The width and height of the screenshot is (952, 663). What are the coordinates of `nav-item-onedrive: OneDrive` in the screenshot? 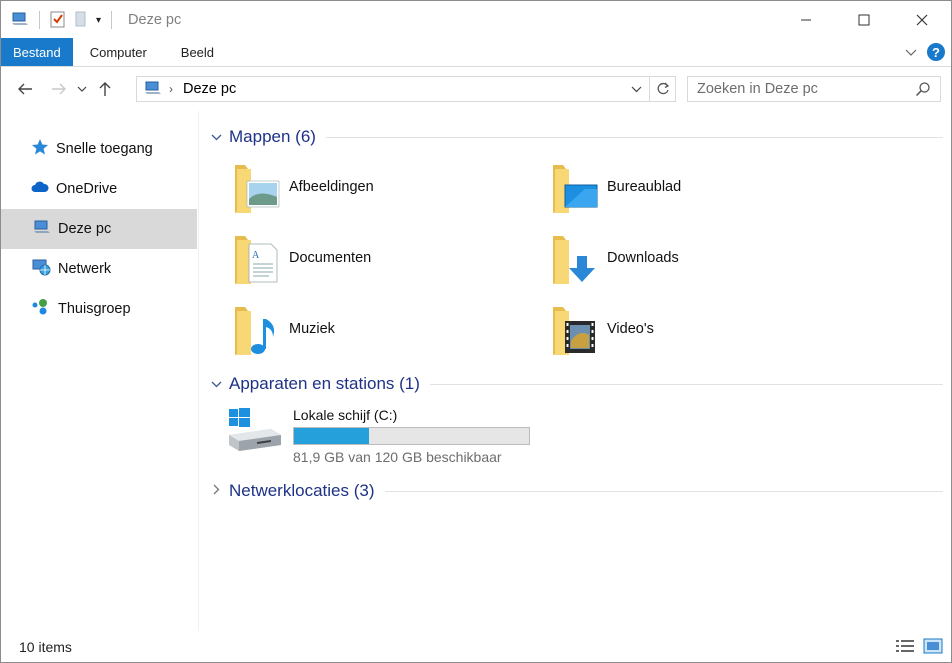 It's located at (99, 189).